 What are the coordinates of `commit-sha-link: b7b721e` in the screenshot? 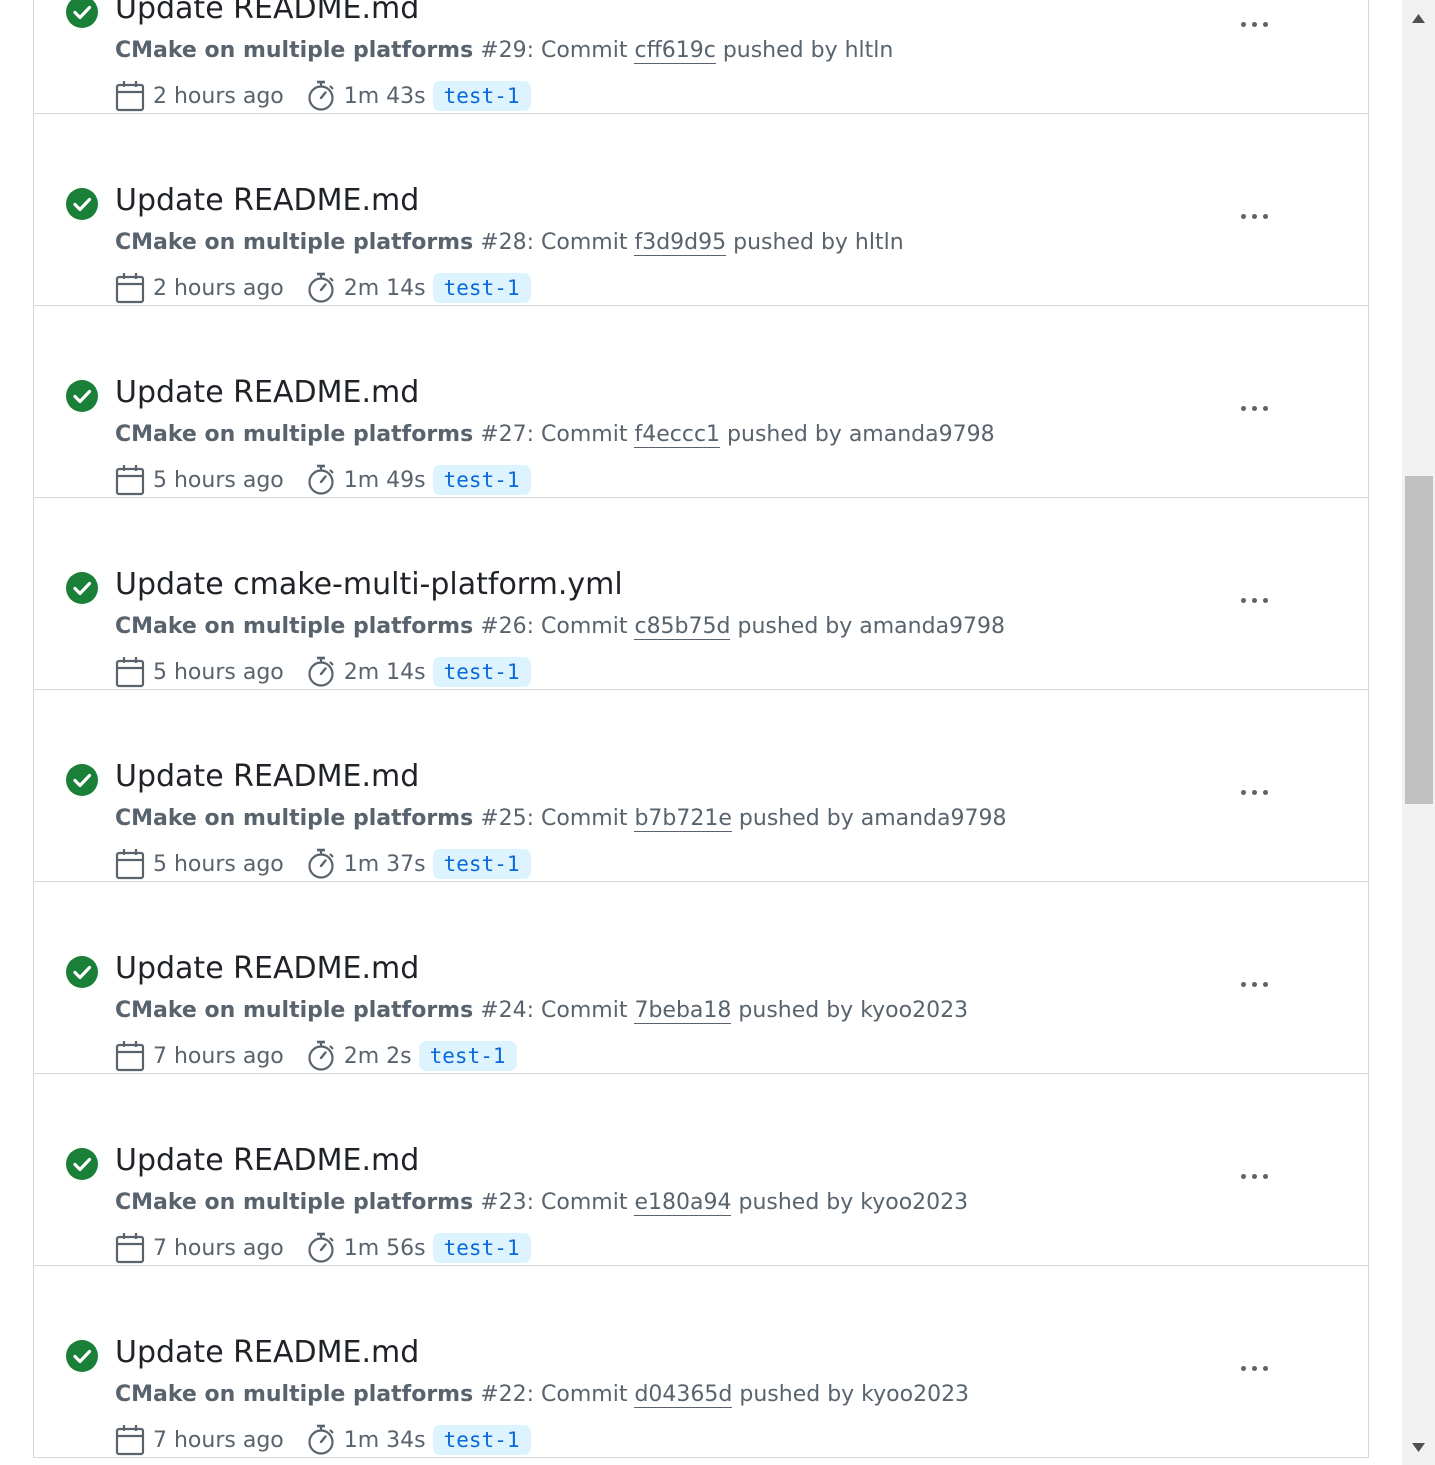 It's located at (683, 819).